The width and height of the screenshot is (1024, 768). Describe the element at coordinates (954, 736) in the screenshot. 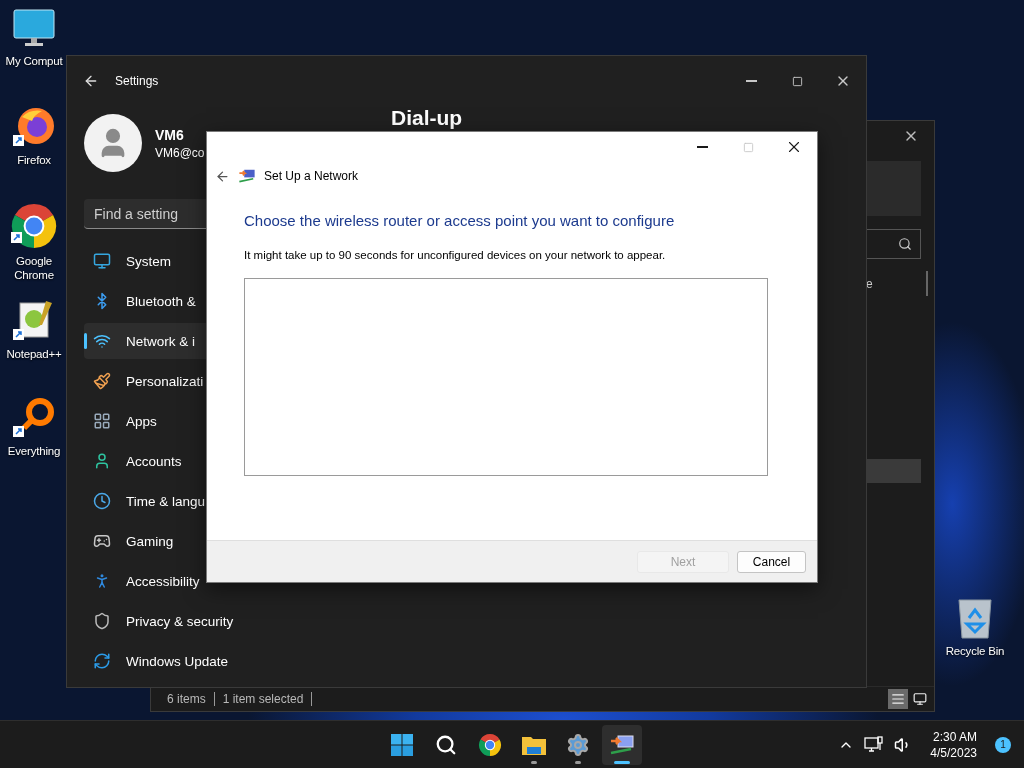

I see `clock-time: 2:30 AM` at that location.